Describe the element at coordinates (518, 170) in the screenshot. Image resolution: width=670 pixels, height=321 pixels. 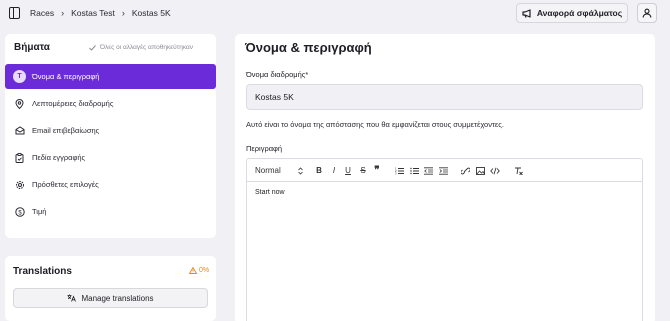
I see `clear-format-icon` at that location.